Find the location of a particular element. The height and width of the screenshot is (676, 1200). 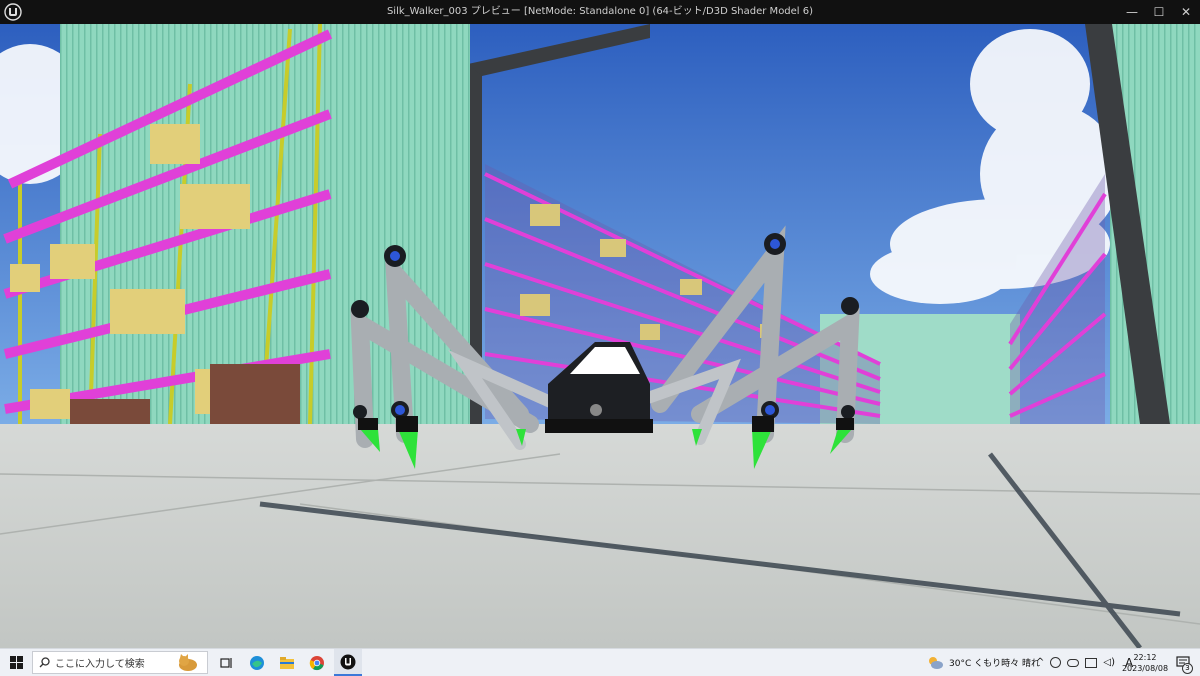

taskbar-search-box: ここに入力して検索 is located at coordinates (120, 662).